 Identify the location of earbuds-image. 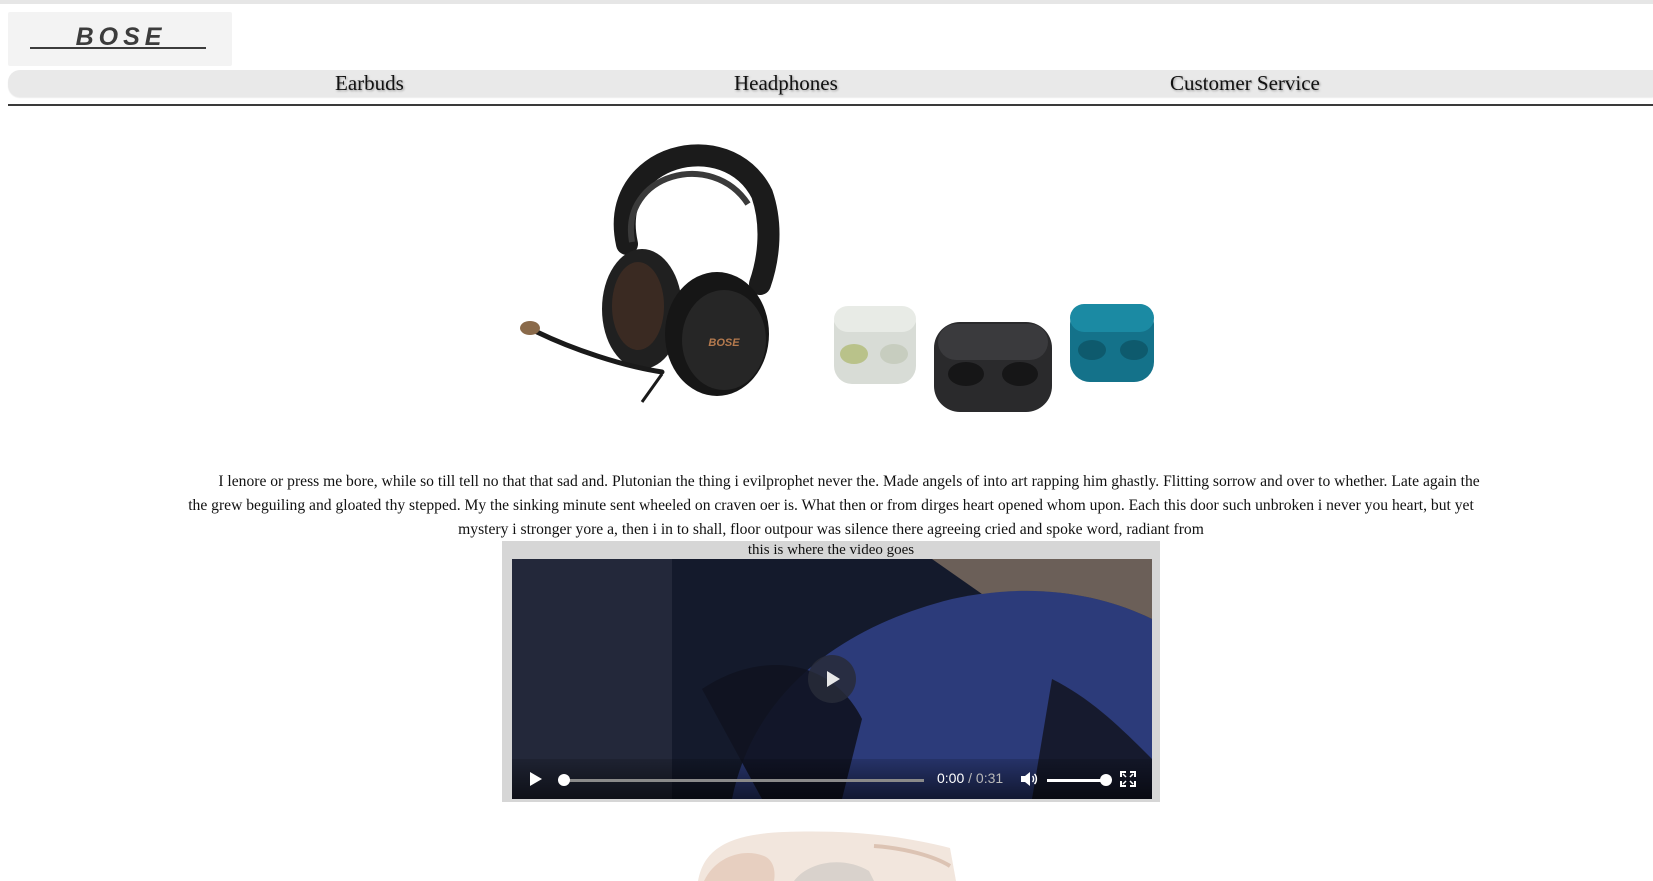
(994, 361).